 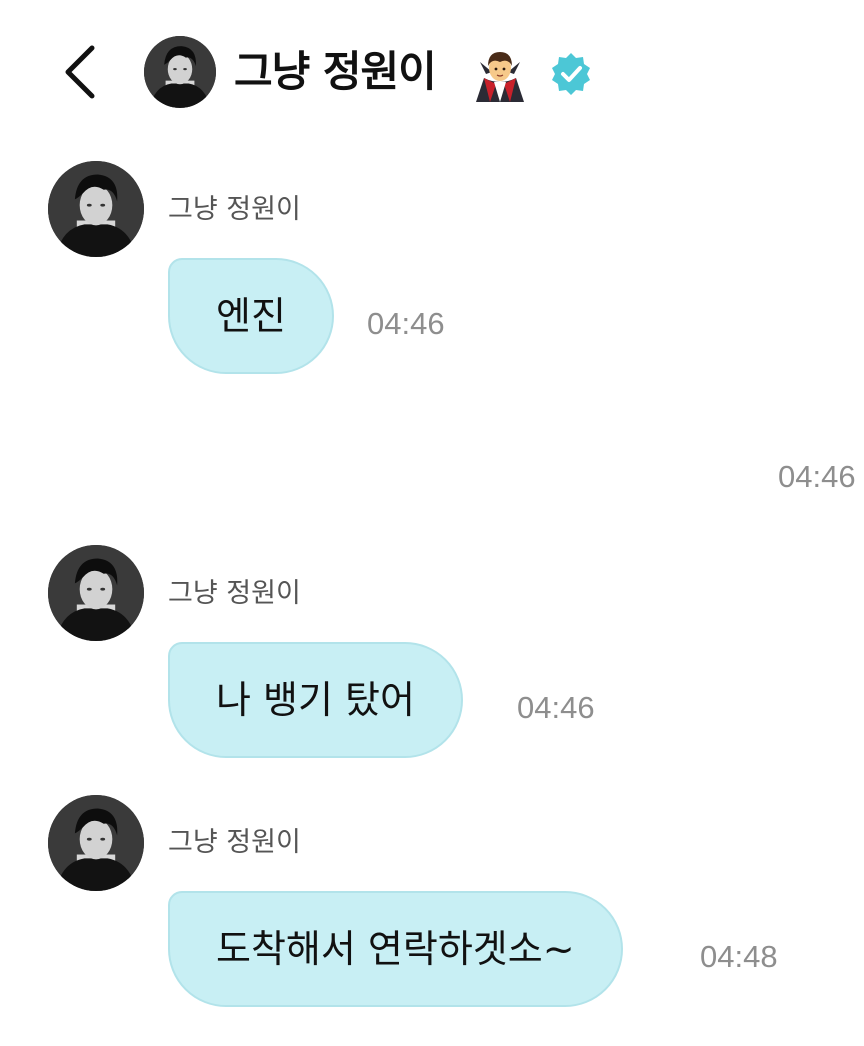 I want to click on chevron-left-icon, so click(x=80, y=72).